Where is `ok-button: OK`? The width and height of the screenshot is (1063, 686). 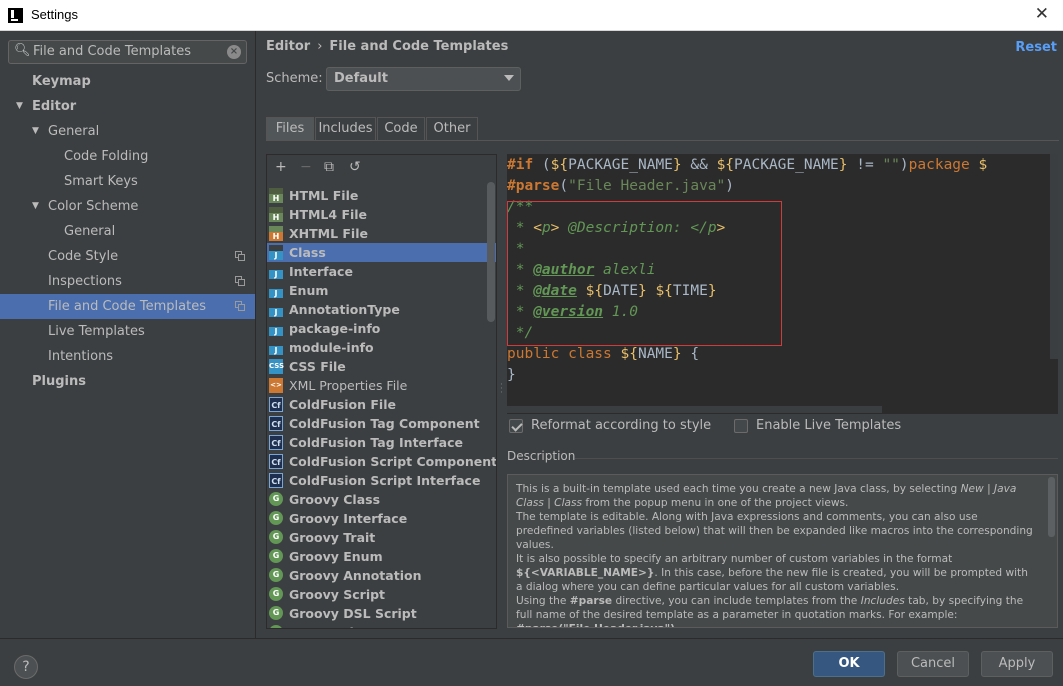 ok-button: OK is located at coordinates (849, 664).